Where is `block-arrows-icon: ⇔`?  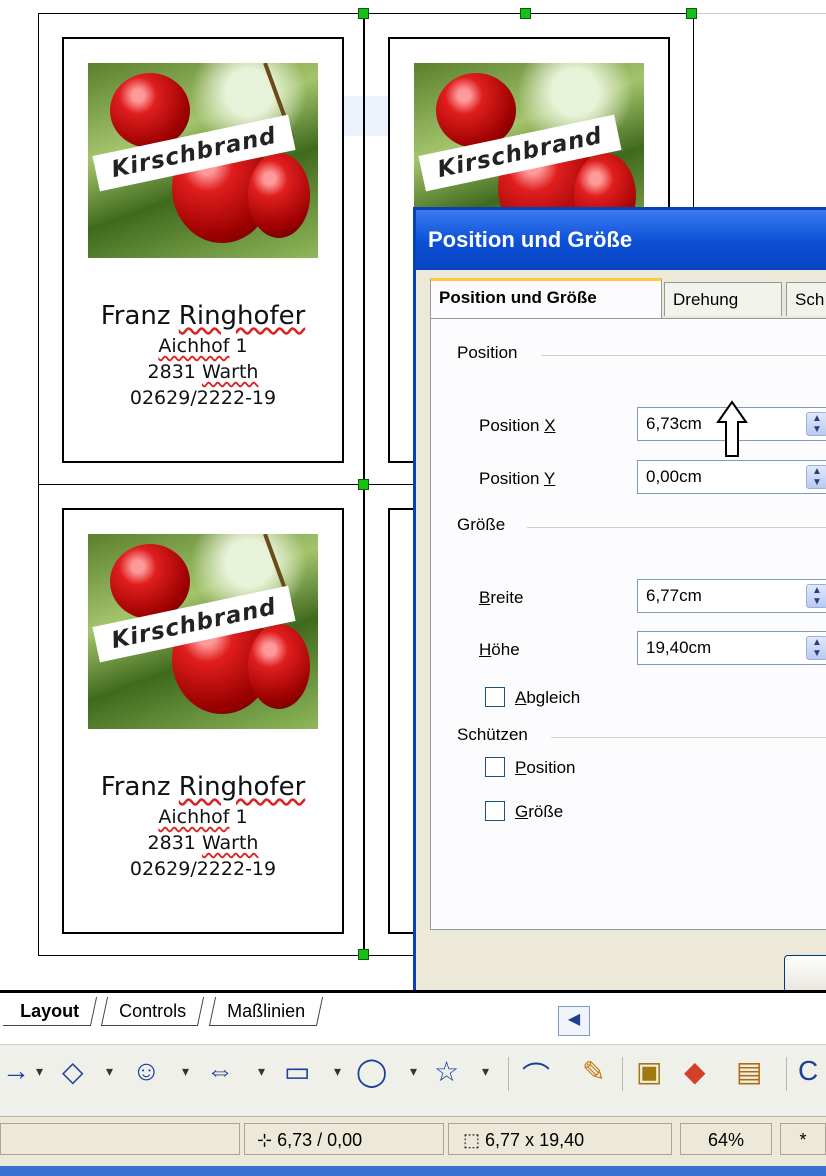
block-arrows-icon: ⇔ is located at coordinates (220, 1071).